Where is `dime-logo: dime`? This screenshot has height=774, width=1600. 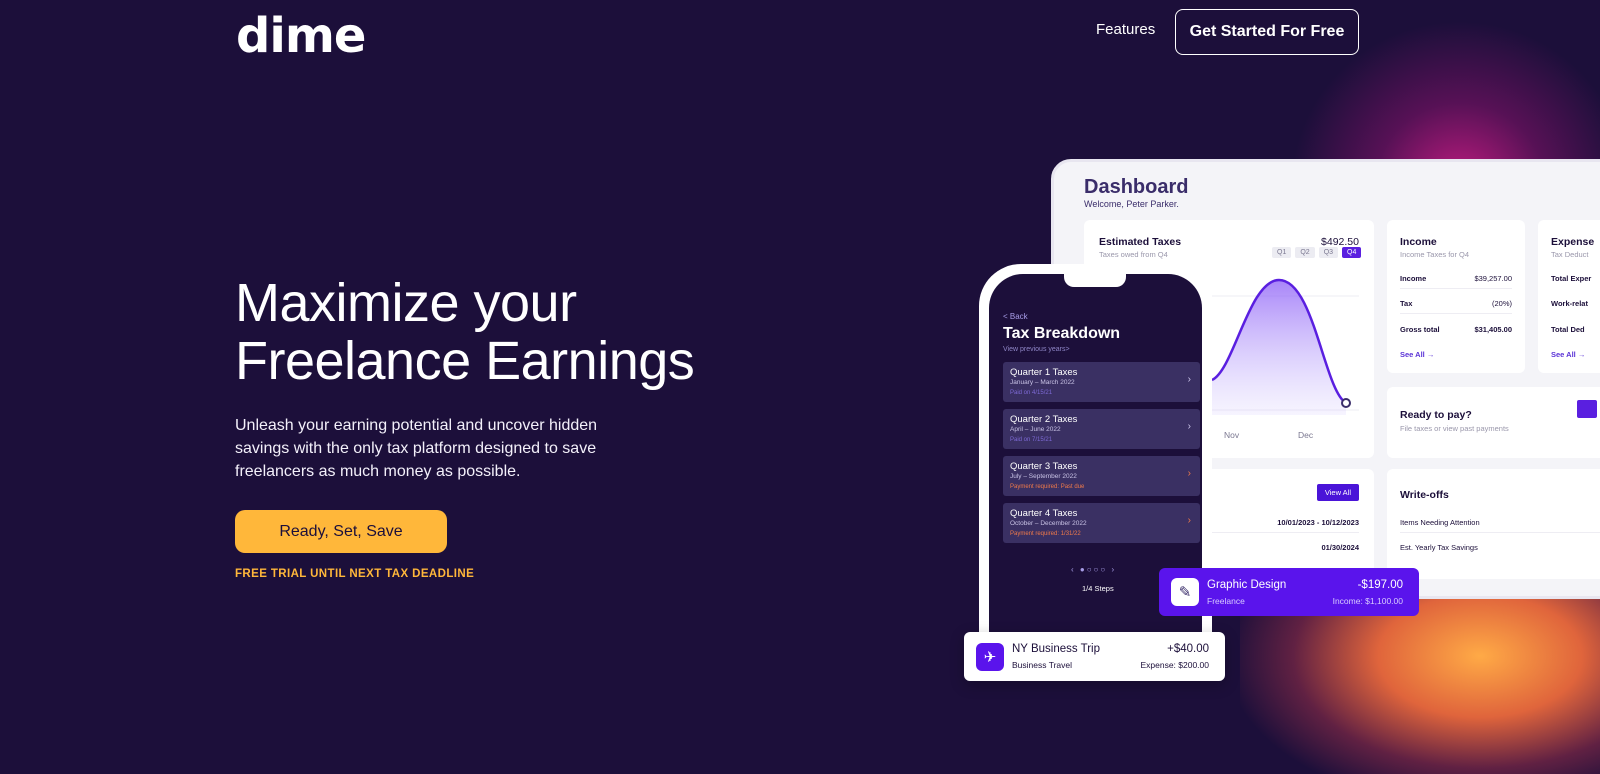
dime-logo: dime is located at coordinates (301, 36).